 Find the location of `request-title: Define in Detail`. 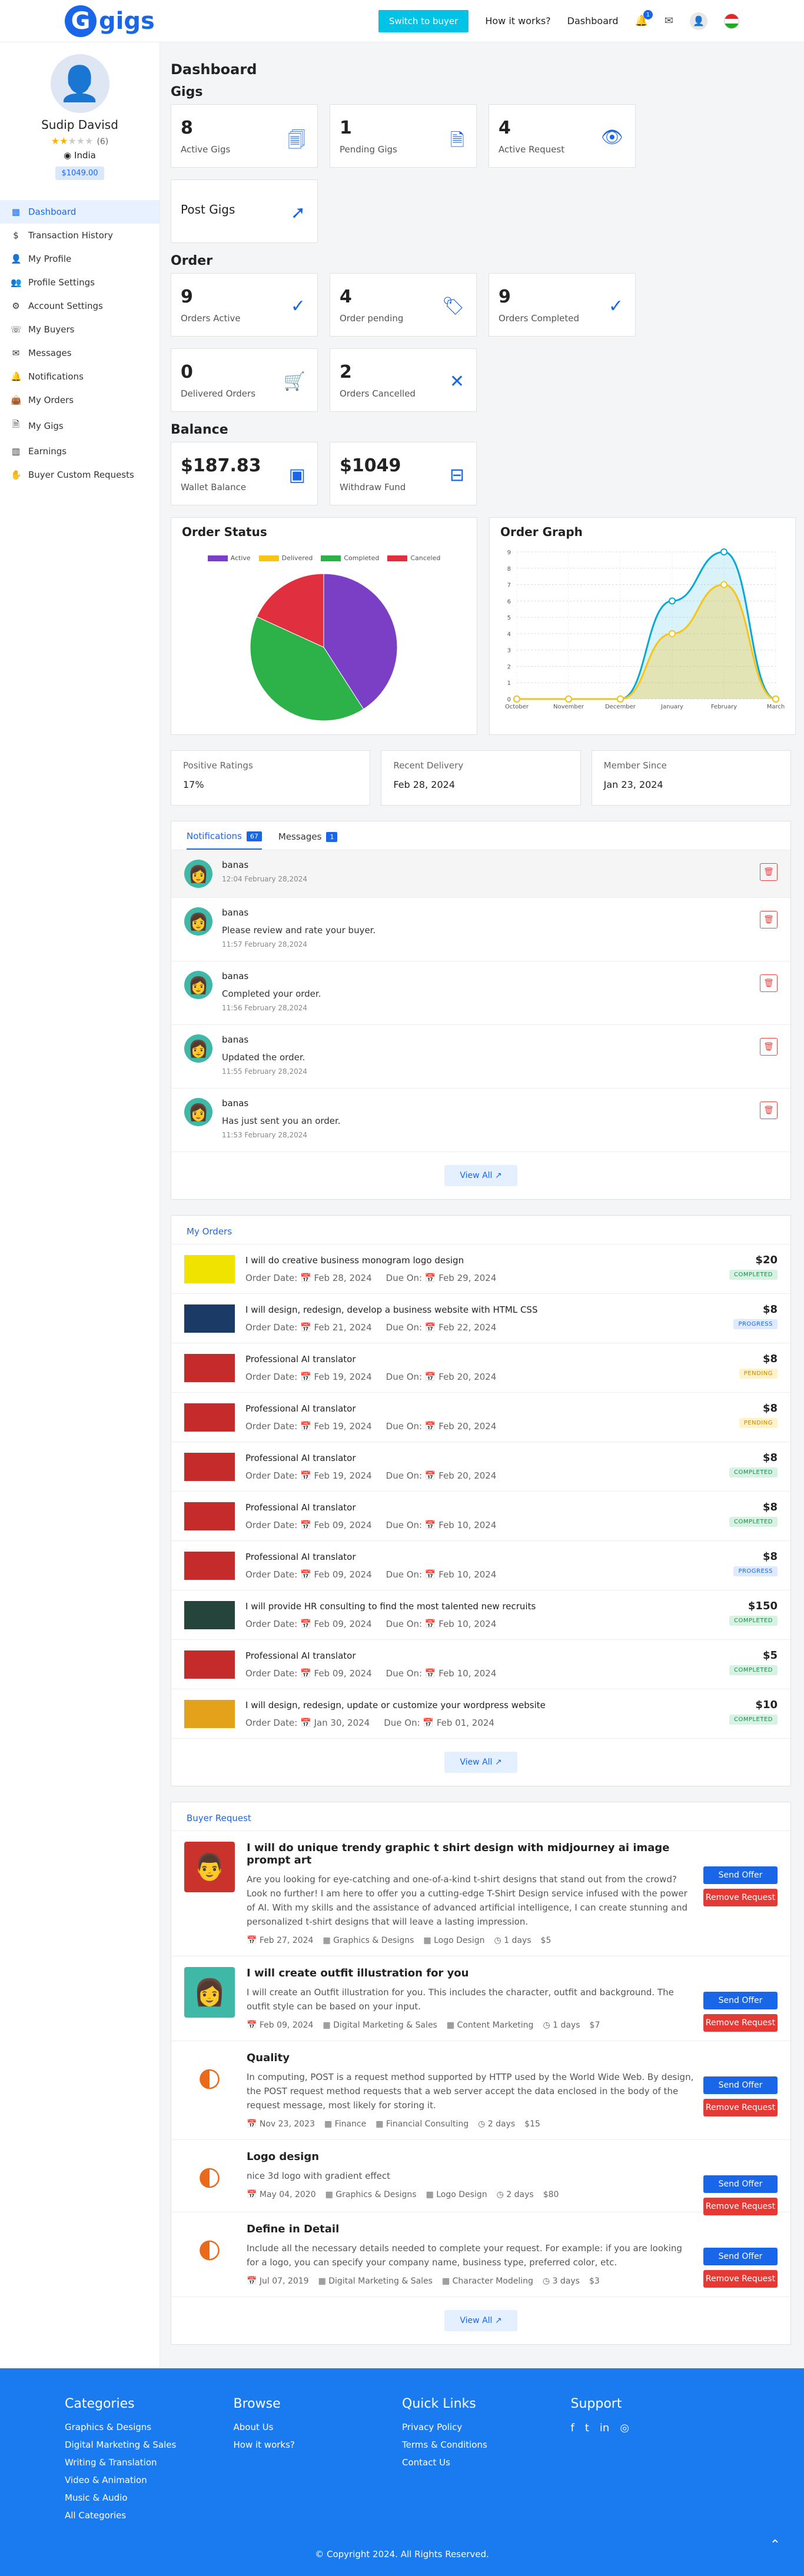

request-title: Define in Detail is located at coordinates (470, 2229).